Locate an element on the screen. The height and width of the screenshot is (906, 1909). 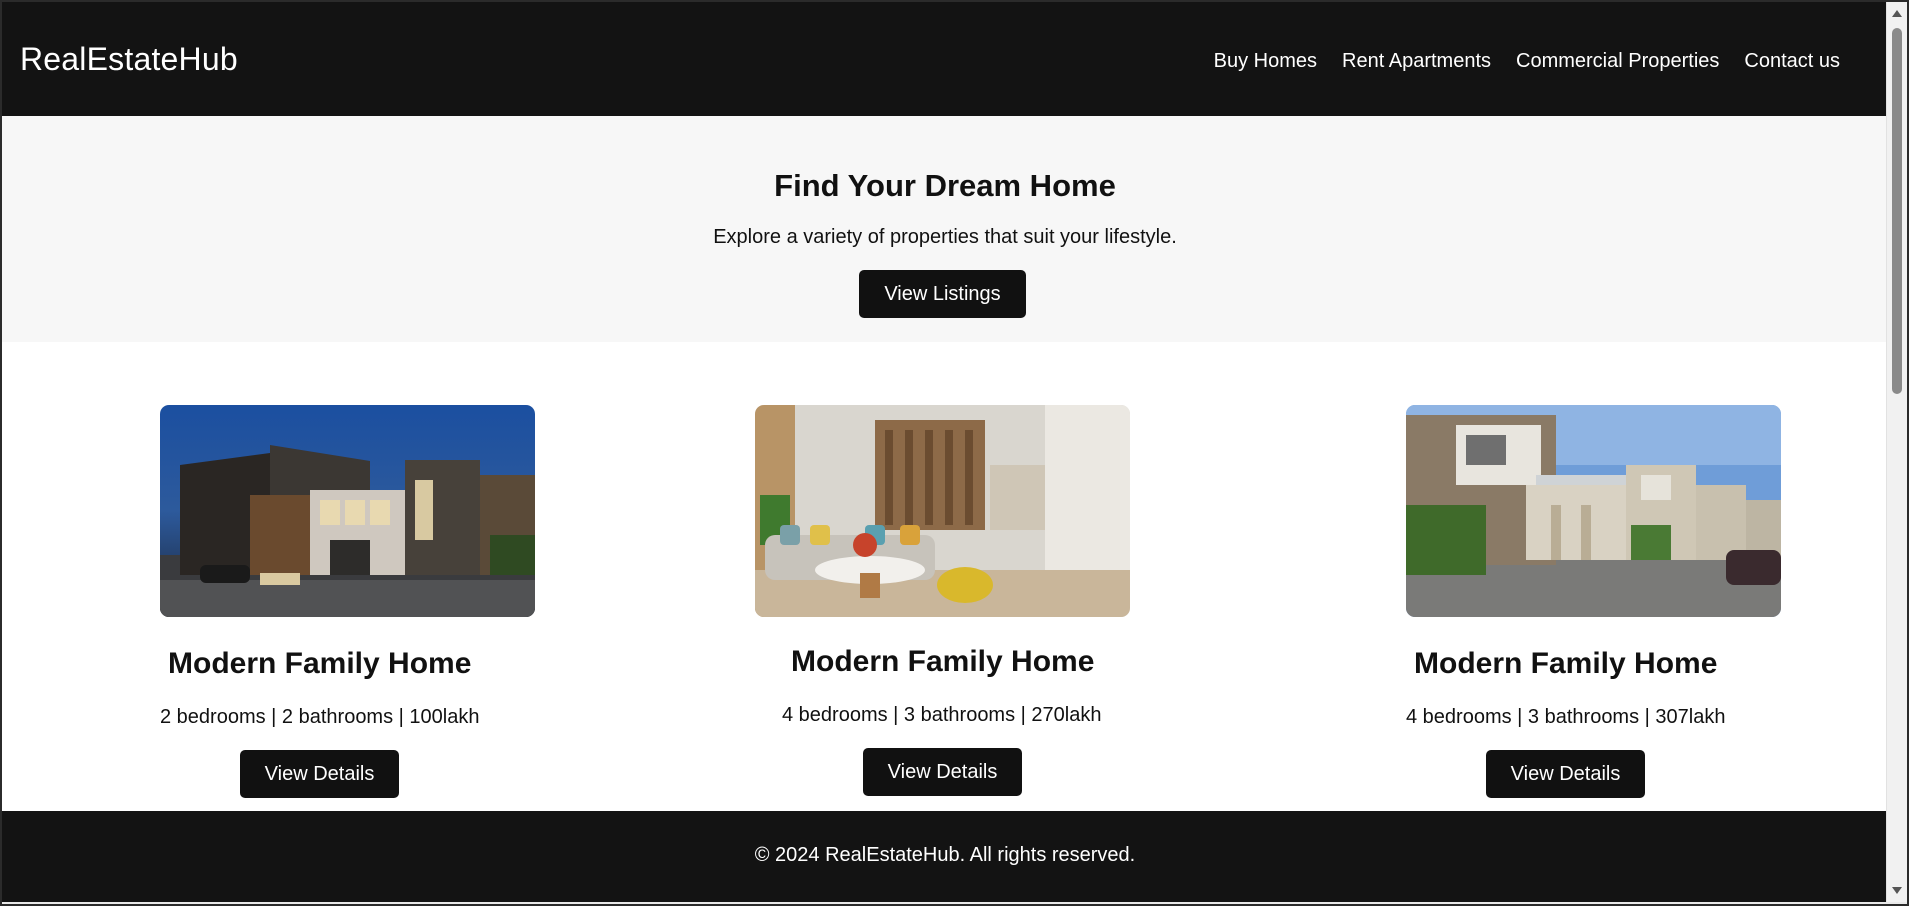
horizontal-scrollbar is located at coordinates (954, 903).